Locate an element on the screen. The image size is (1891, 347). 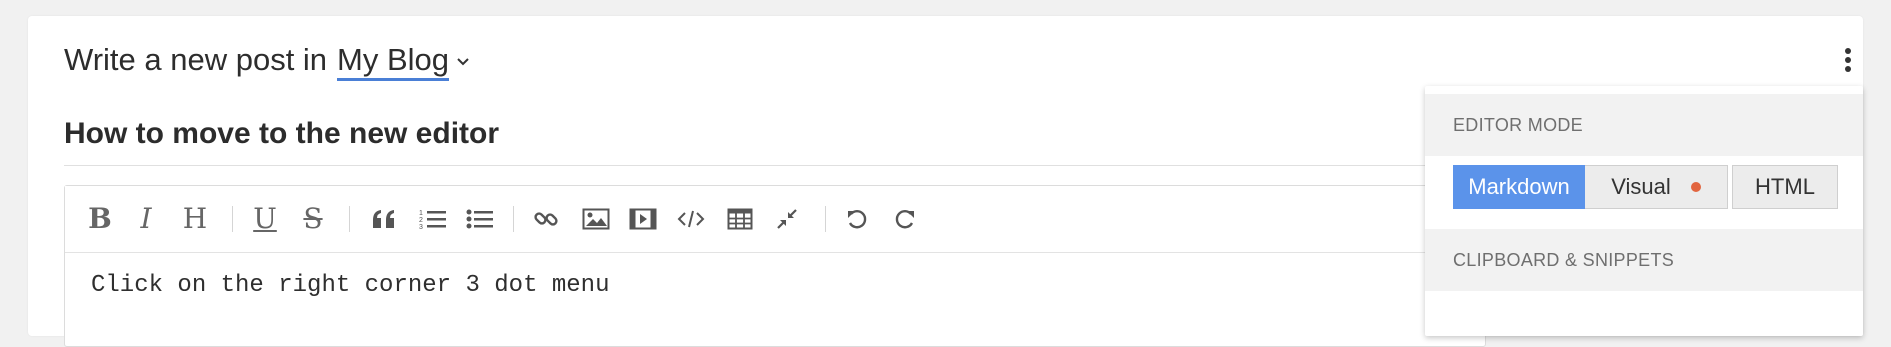
editor-mode-label: EDITOR MODE is located at coordinates (1518, 124).